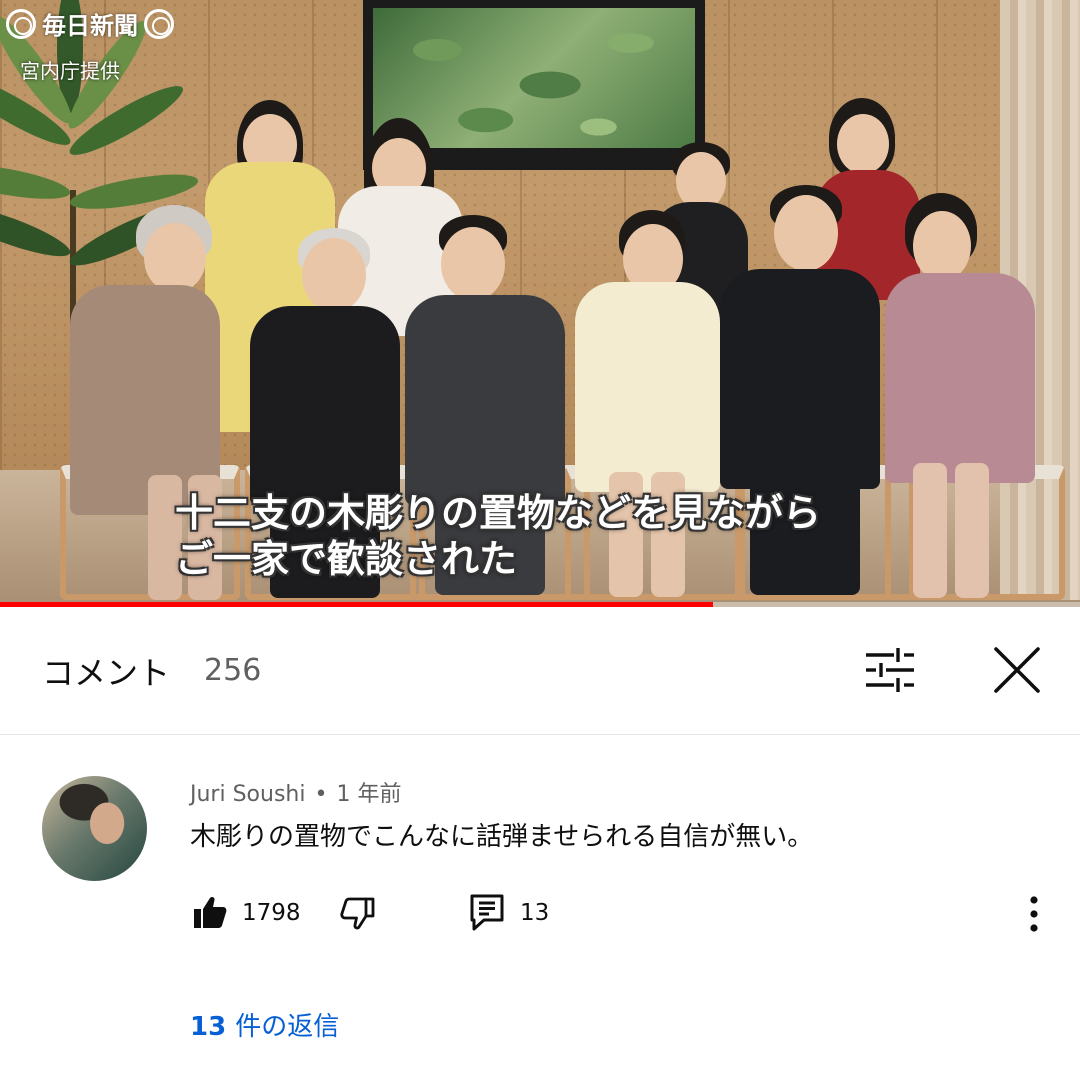 The width and height of the screenshot is (1080, 1075). Describe the element at coordinates (287, 1027) in the screenshot. I see `replies-link-label: 件の返信` at that location.